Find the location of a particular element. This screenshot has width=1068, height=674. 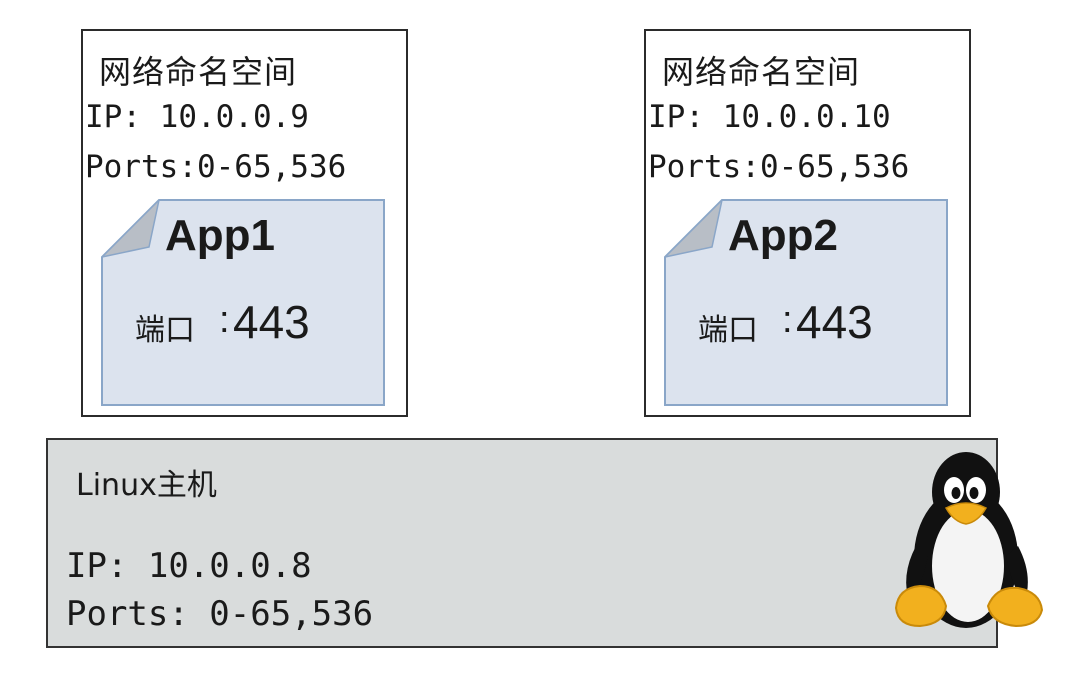

namespace-ip: IP: 10.0.0.10 is located at coordinates (769, 117).